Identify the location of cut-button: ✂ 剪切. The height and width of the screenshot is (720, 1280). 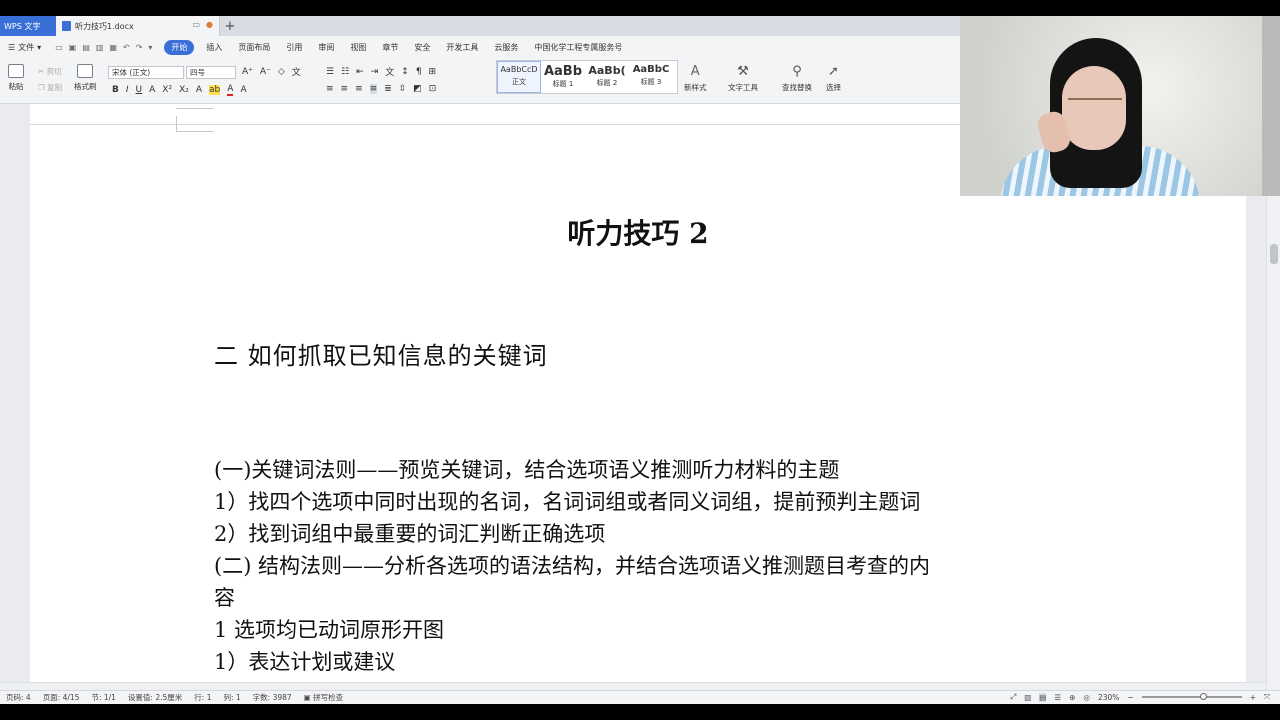
(50, 72).